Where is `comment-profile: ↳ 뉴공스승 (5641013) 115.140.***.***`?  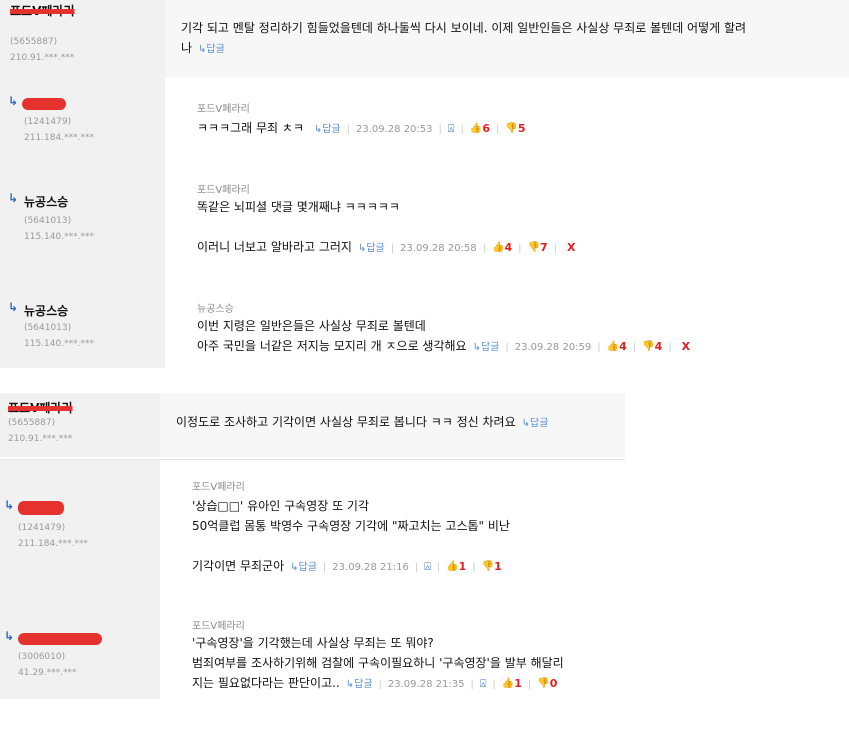 comment-profile: ↳ 뉴공스승 (5641013) 115.140.***.*** is located at coordinates (82, 322).